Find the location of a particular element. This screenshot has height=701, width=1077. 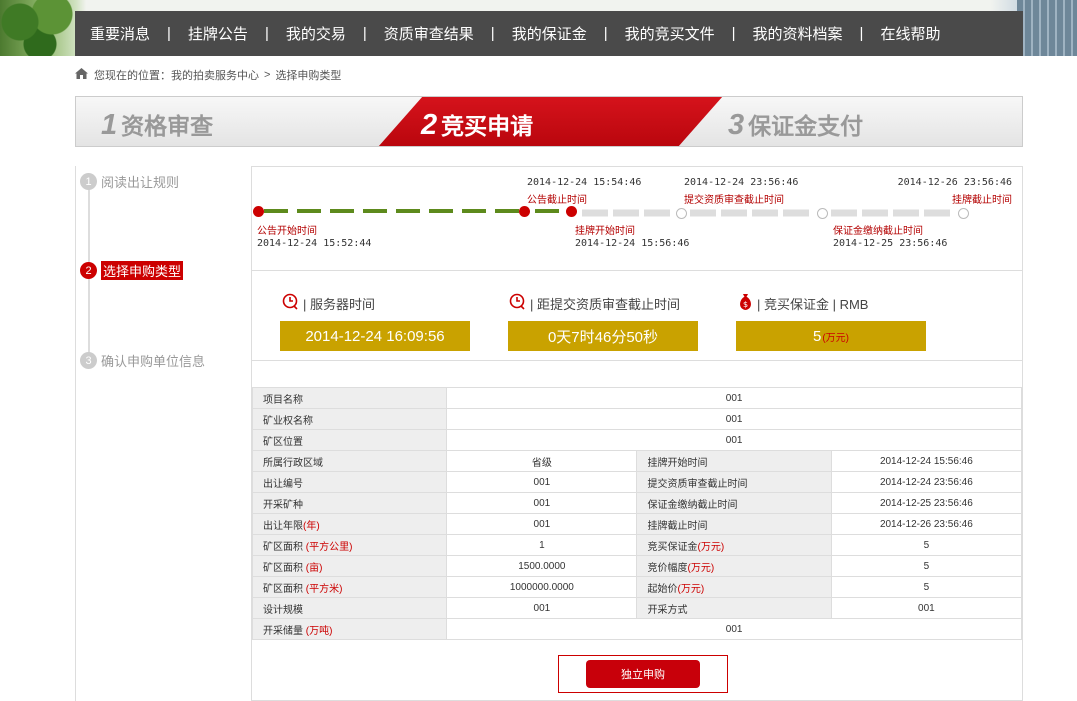

field-label: 矿区面积 (平方米) is located at coordinates (349, 587).